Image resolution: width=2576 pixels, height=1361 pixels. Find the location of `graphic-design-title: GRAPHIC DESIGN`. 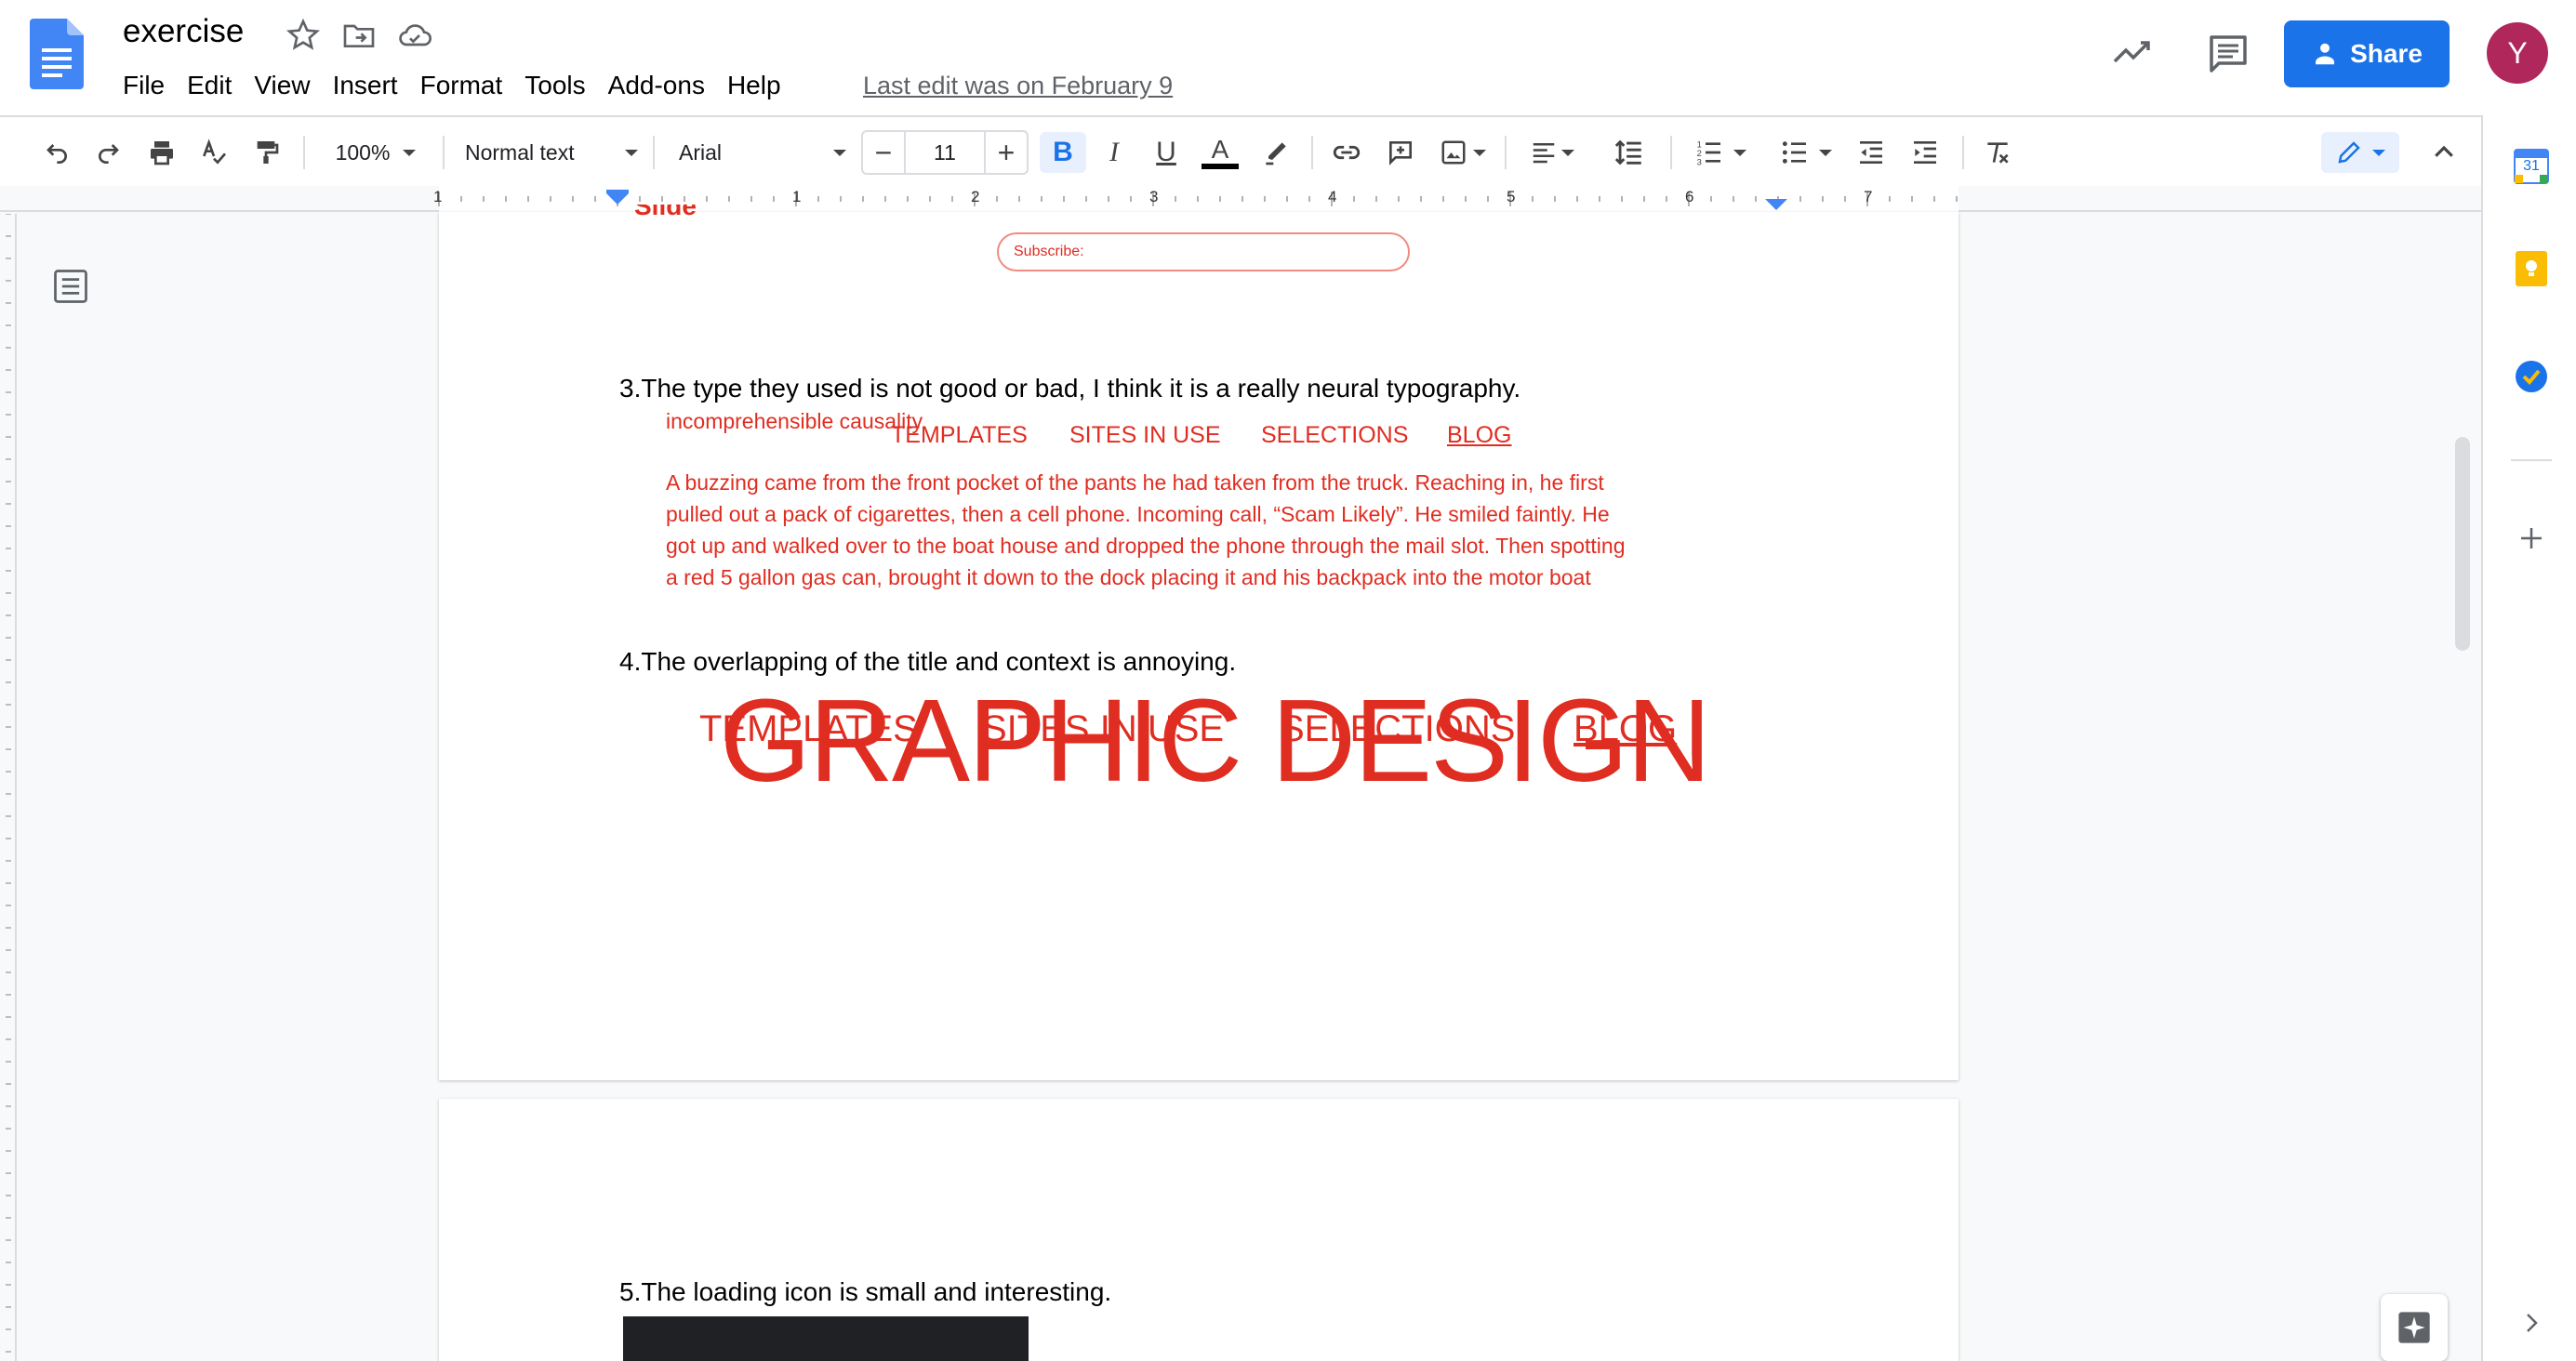

graphic-design-title: GRAPHIC DESIGN is located at coordinates (1215, 740).